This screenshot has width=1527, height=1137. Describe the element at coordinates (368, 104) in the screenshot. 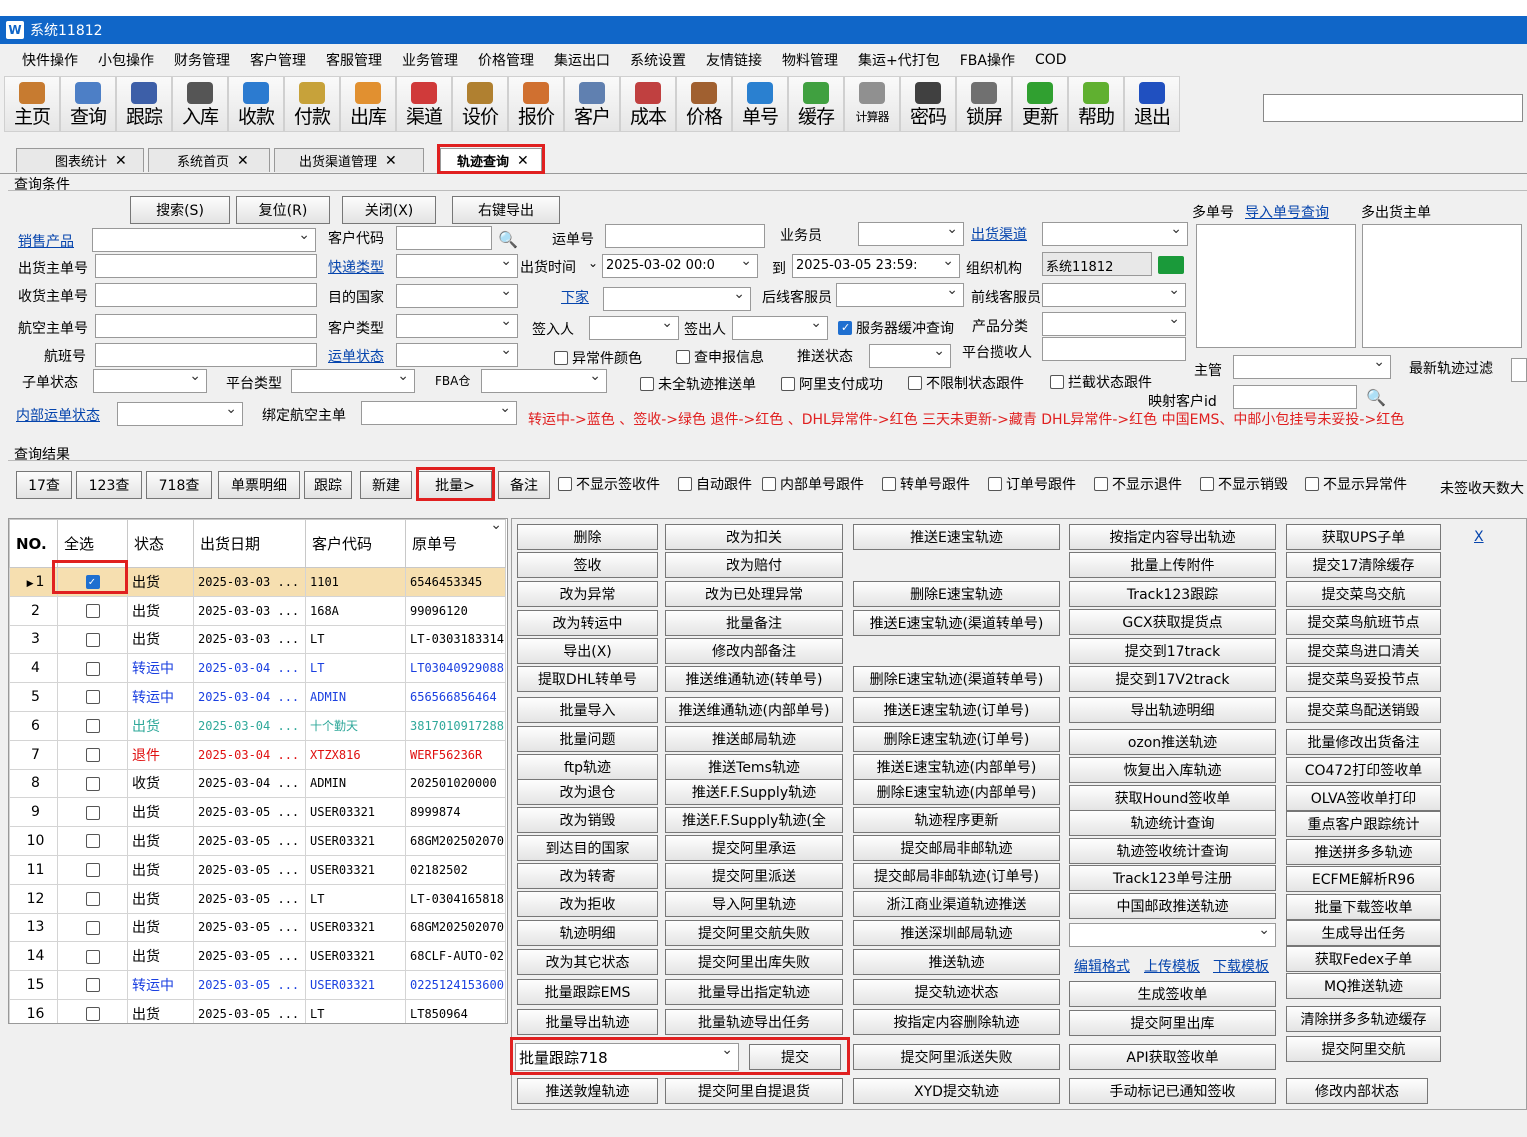

I see `toolbar-mail-button: 出库` at that location.